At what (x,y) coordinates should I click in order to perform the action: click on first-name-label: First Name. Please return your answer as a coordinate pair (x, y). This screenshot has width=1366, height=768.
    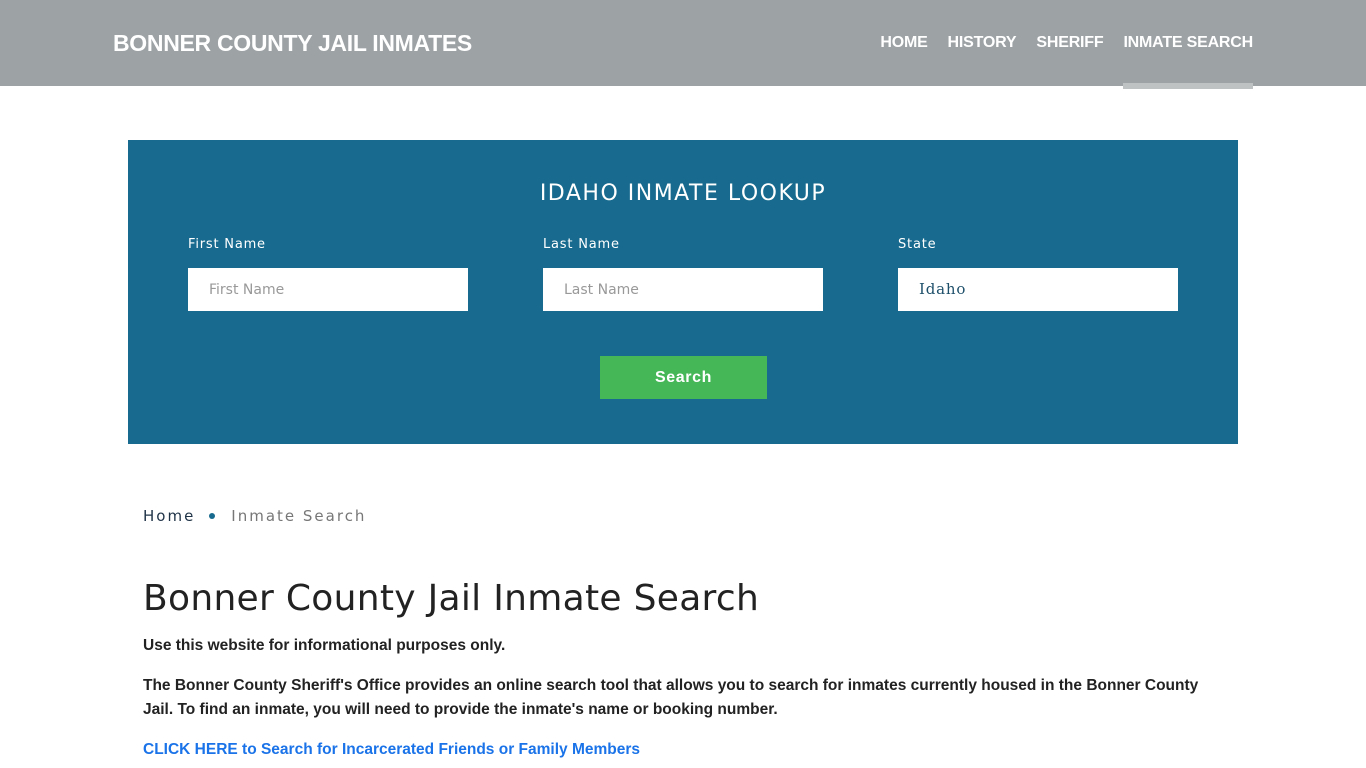
    Looking at the image, I should click on (227, 244).